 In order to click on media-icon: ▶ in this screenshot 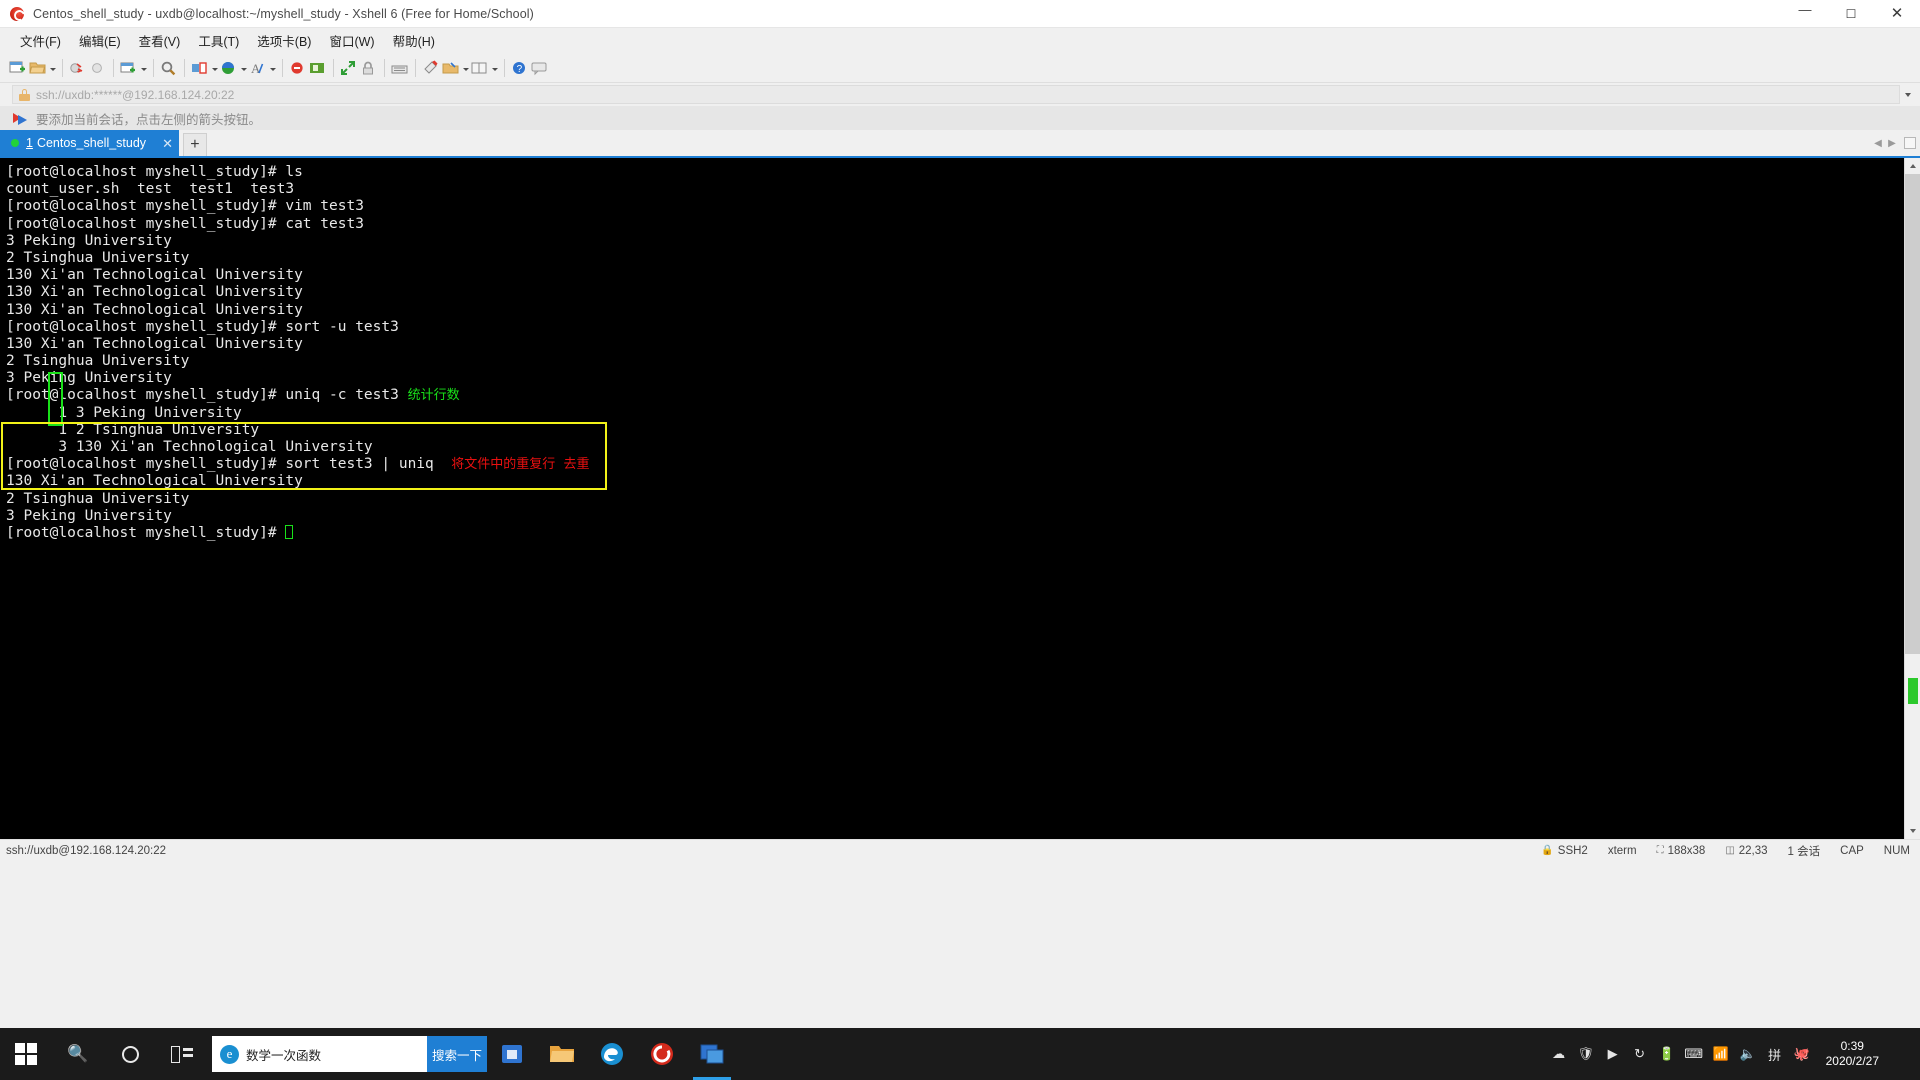, I will do `click(1613, 1054)`.